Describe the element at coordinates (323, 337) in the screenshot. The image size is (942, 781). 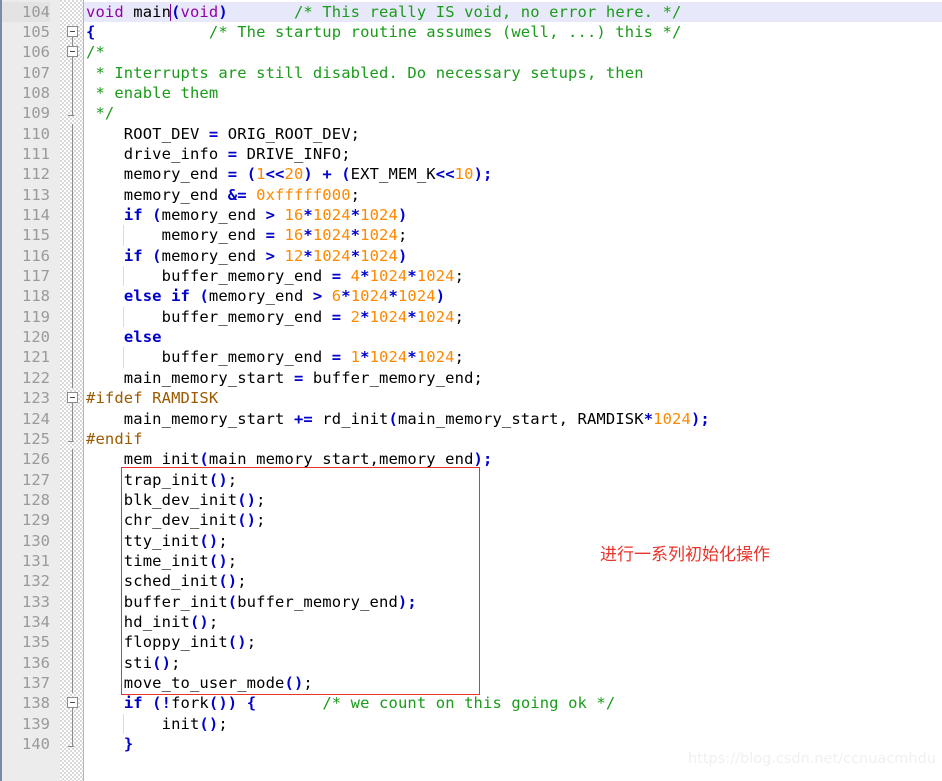
I see `code-text: else` at that location.